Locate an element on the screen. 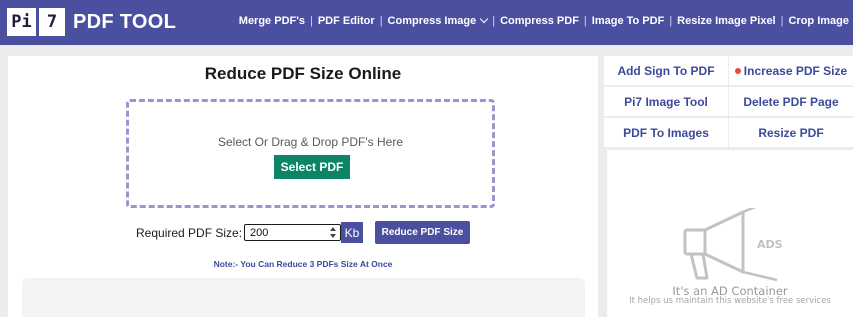 The height and width of the screenshot is (317, 853). nav-resize-image-pixel: Resize Image Pixel is located at coordinates (726, 21).